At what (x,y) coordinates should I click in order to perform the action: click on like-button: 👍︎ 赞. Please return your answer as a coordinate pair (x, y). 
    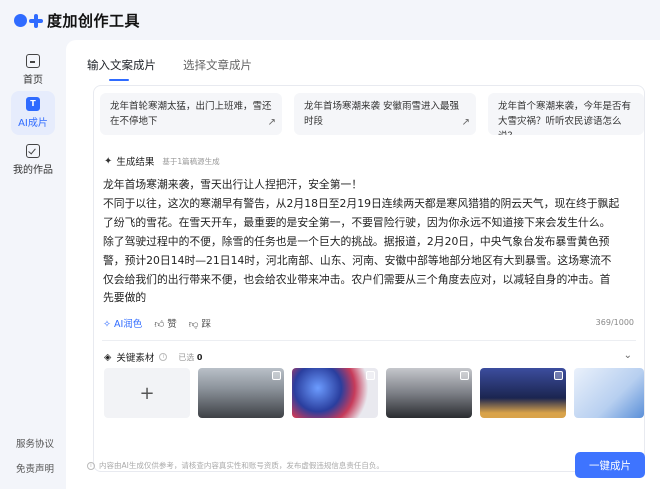
    Looking at the image, I should click on (165, 323).